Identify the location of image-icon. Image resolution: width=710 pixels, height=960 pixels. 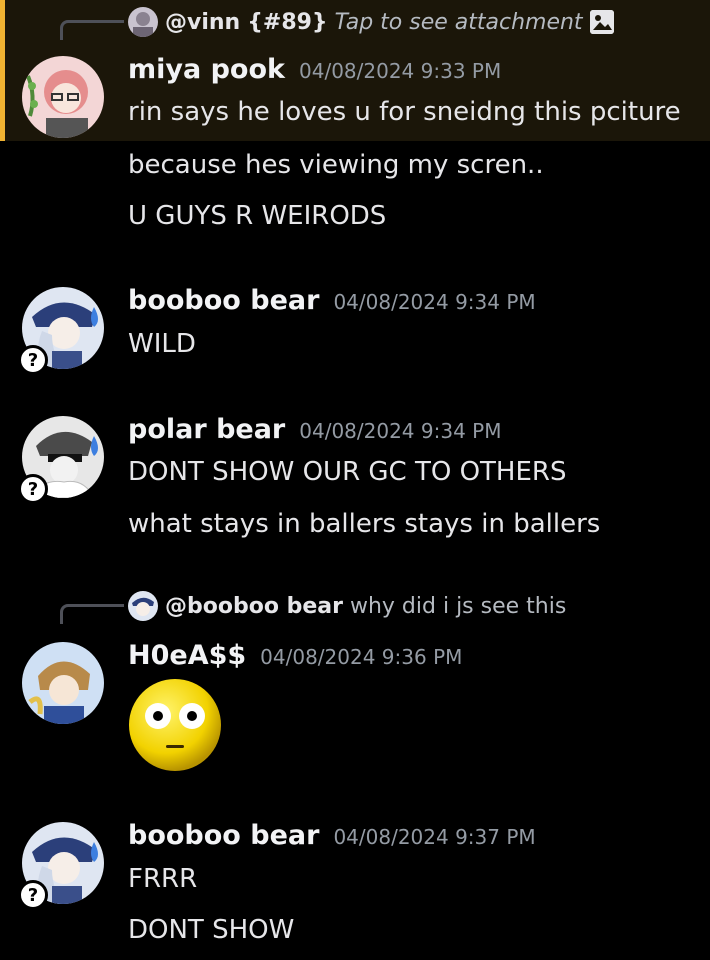
(601, 22).